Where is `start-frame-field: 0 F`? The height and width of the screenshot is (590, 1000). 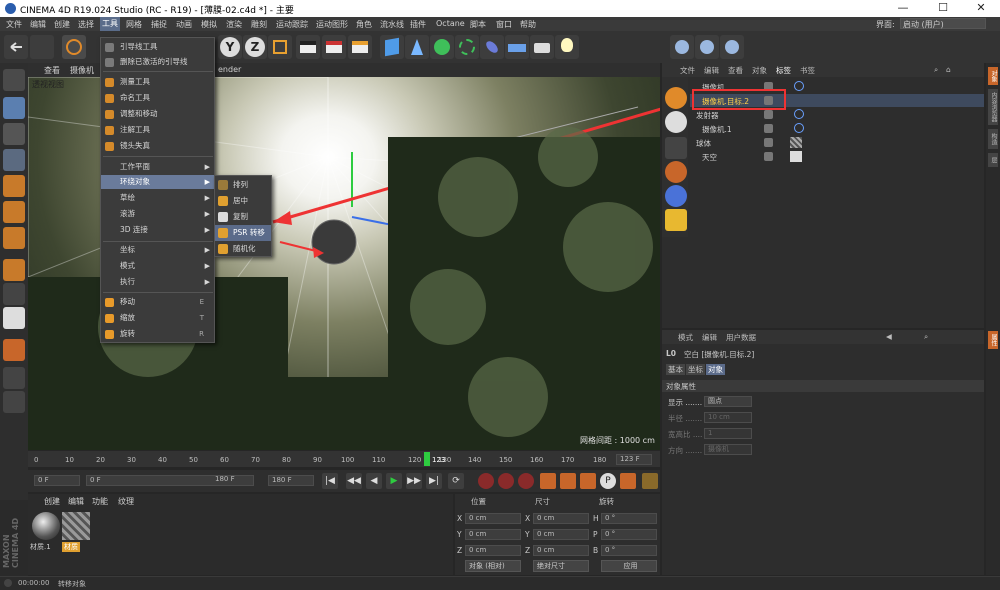 start-frame-field: 0 F is located at coordinates (57, 480).